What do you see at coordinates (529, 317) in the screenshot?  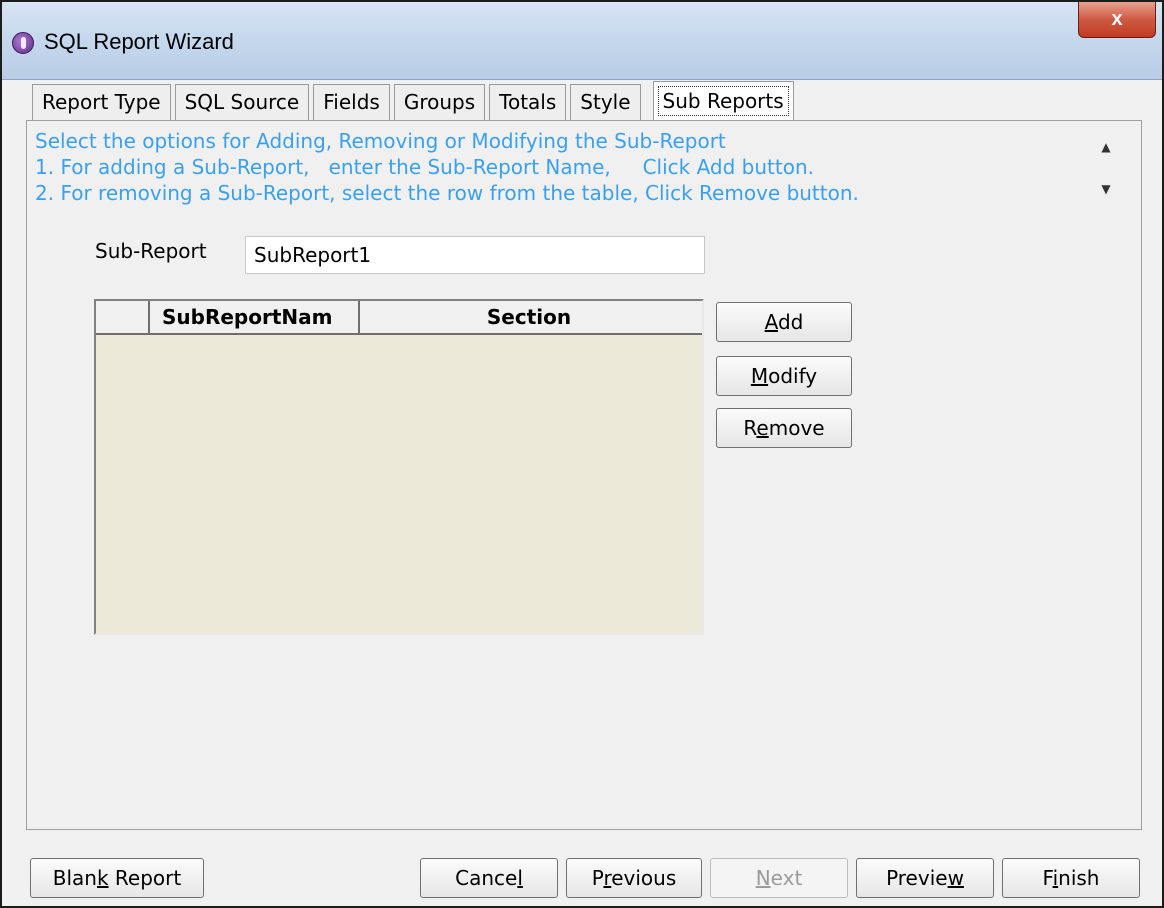 I see `column-header-section: Section` at bounding box center [529, 317].